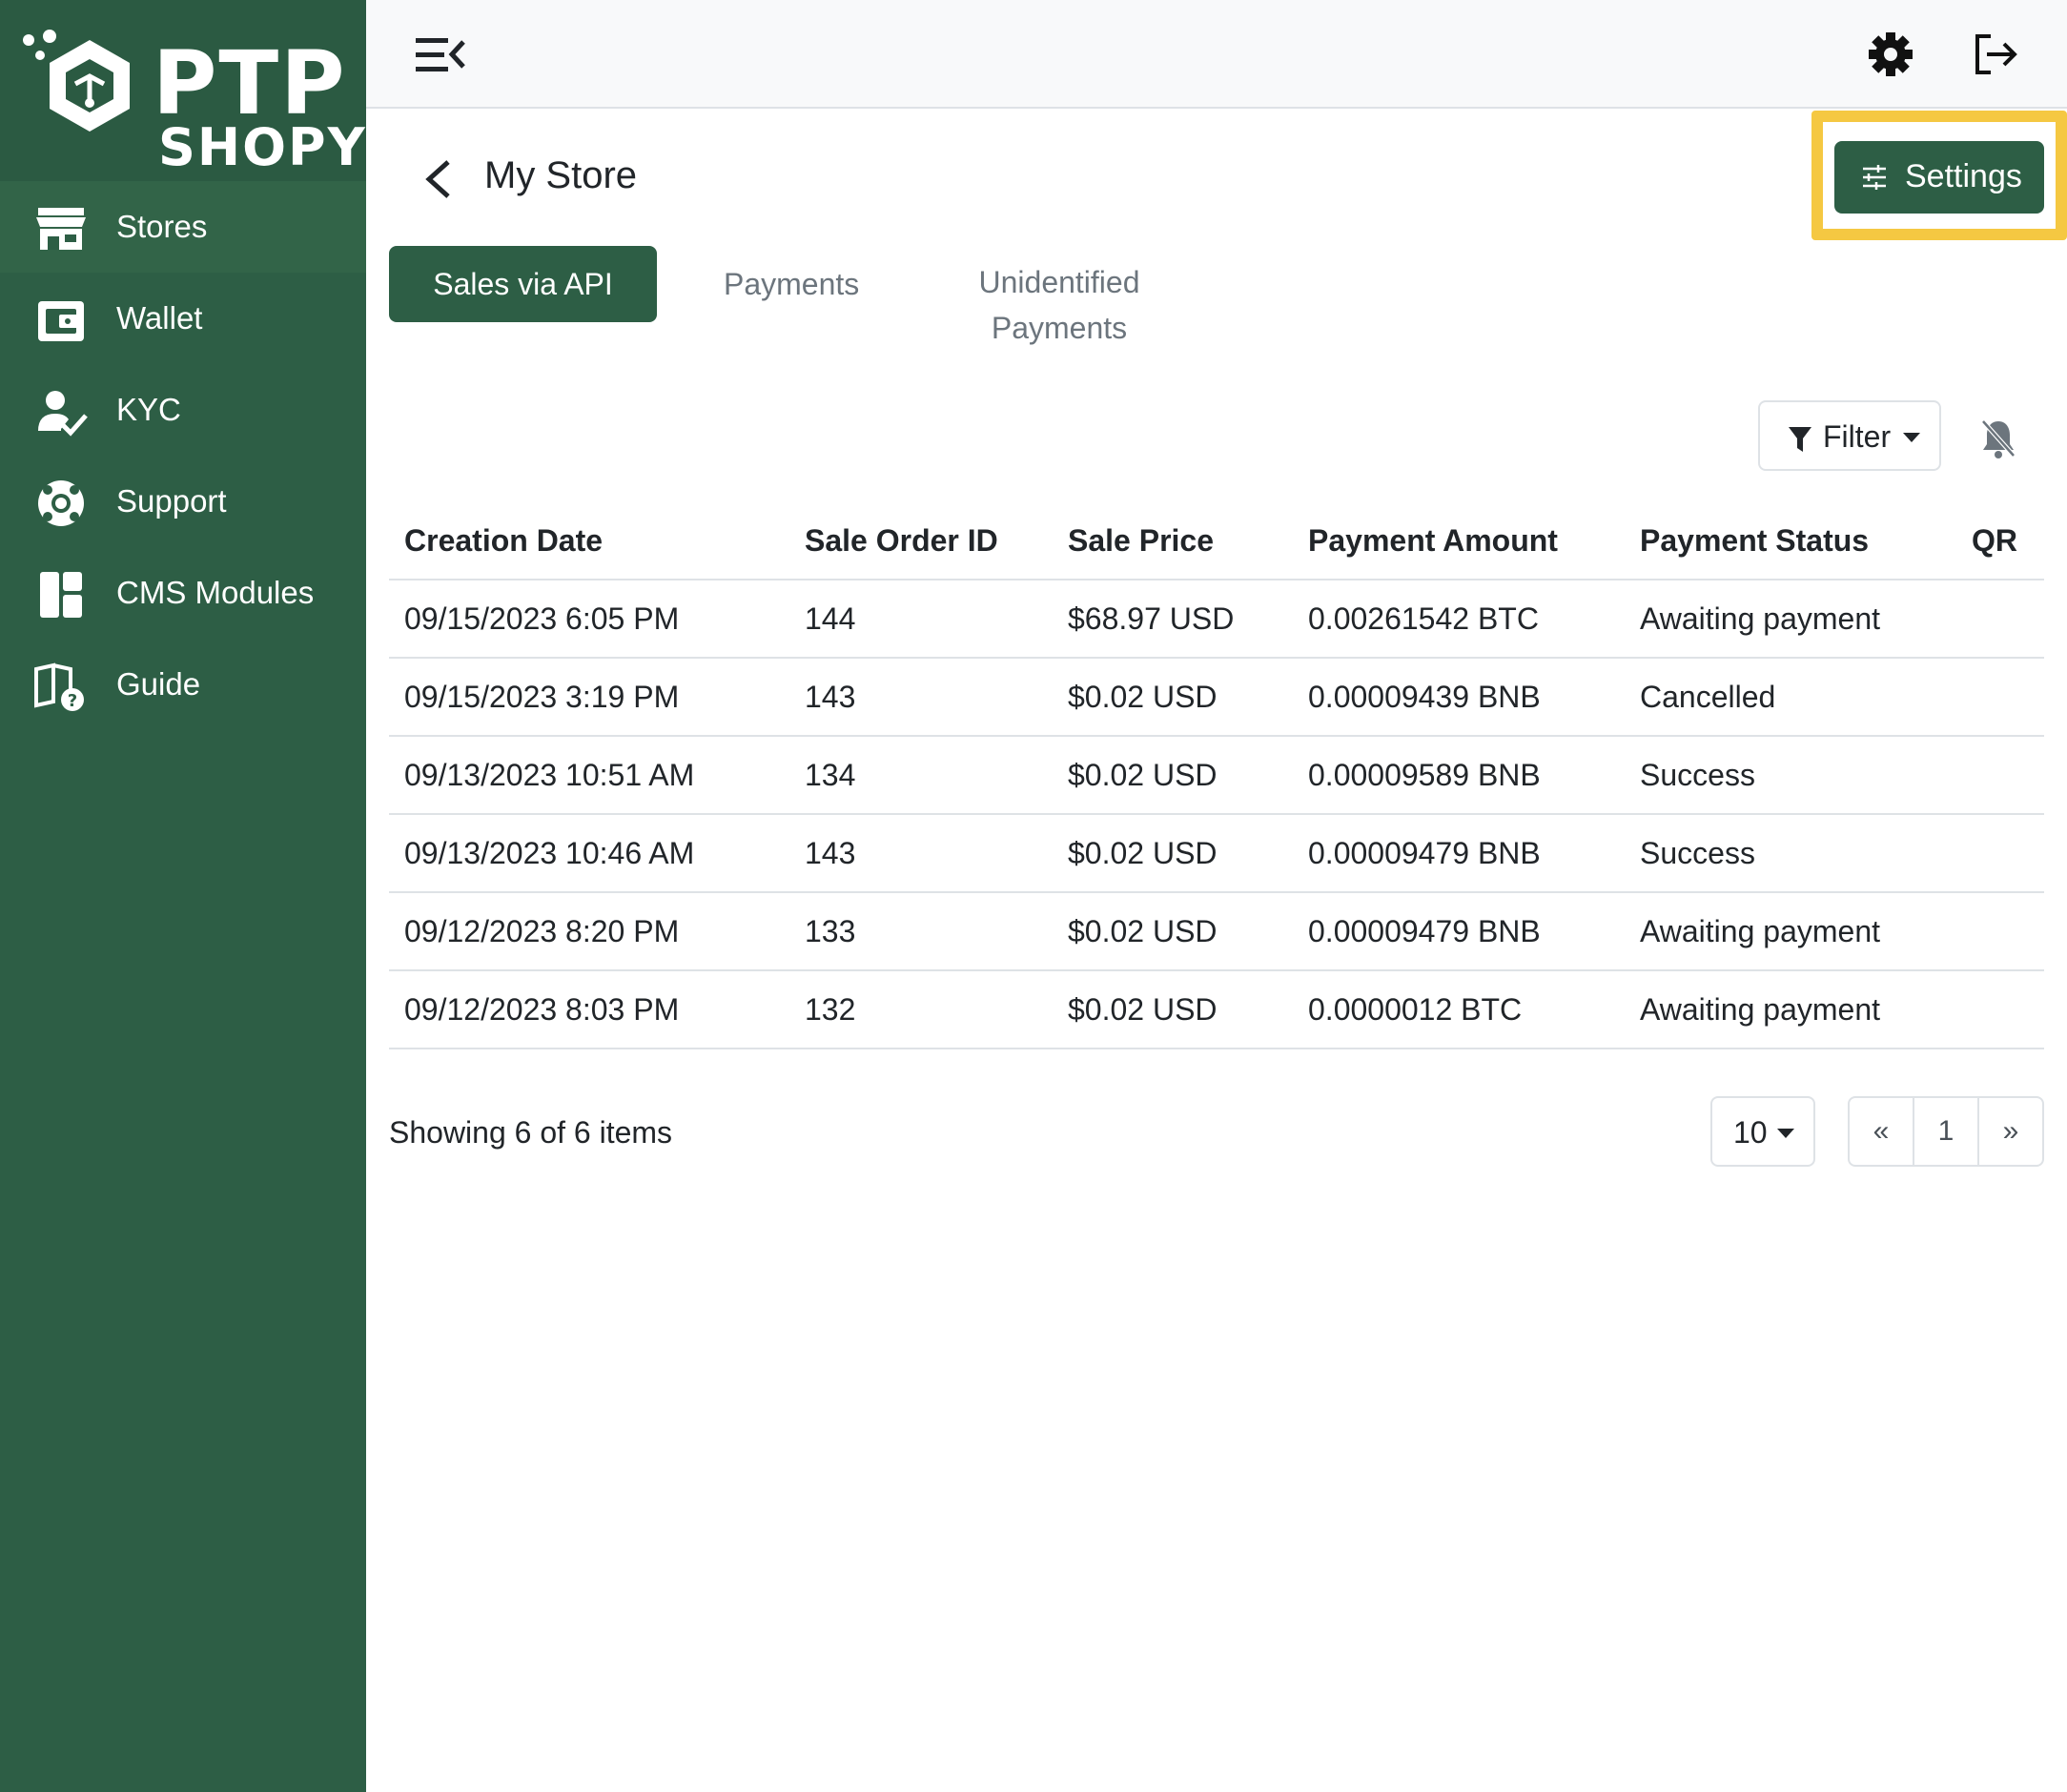 This screenshot has width=2067, height=1792. What do you see at coordinates (589, 541) in the screenshot?
I see `column-header-creation-date: Creation Date` at bounding box center [589, 541].